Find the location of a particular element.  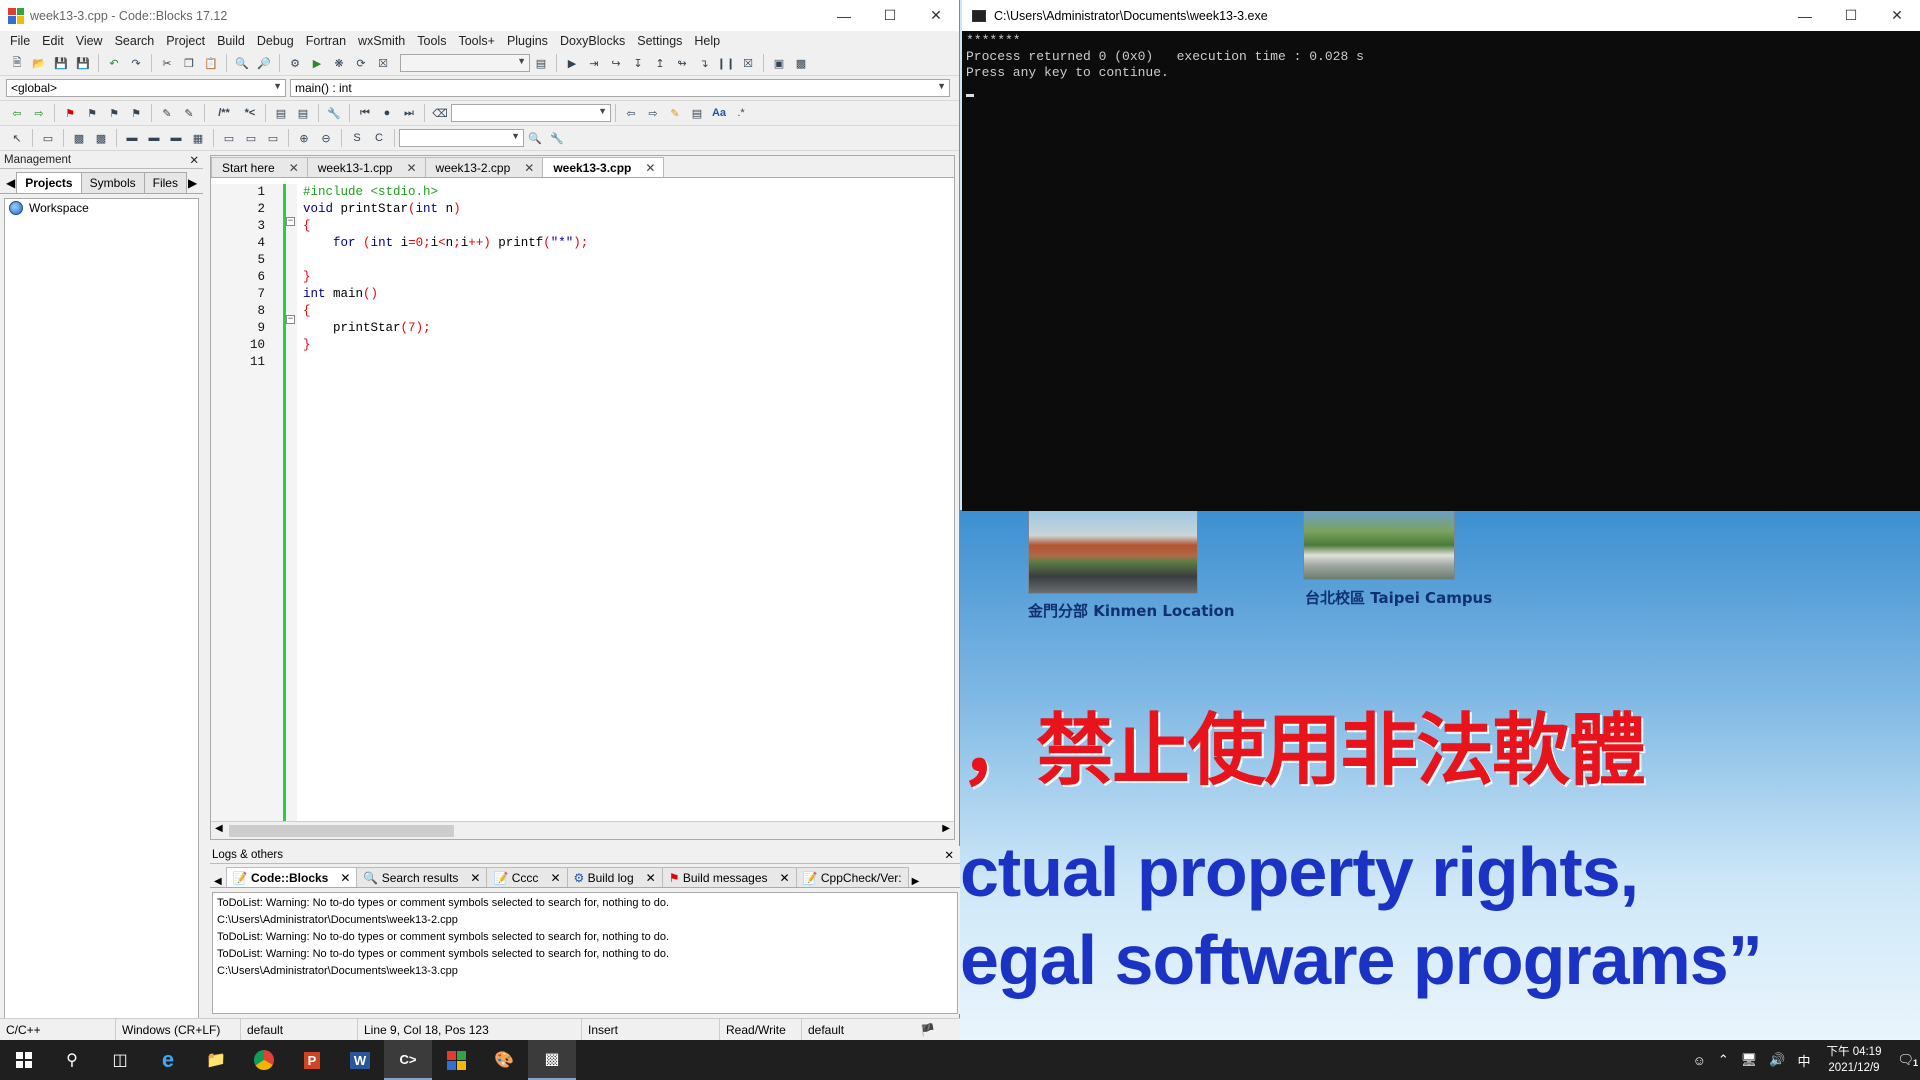

tab-search-results: 🔍 Search results ✕ is located at coordinates (422, 877).